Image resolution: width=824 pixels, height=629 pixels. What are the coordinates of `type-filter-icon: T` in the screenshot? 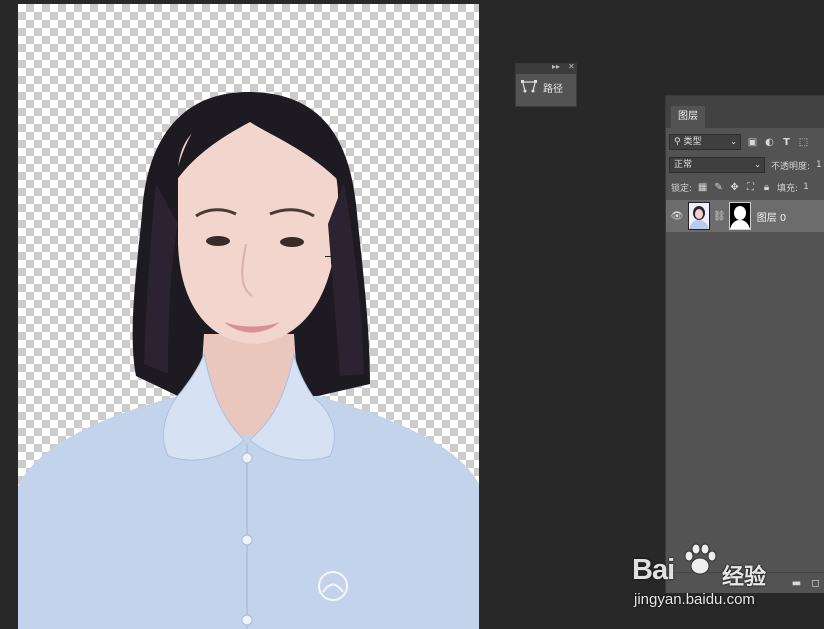 It's located at (786, 142).